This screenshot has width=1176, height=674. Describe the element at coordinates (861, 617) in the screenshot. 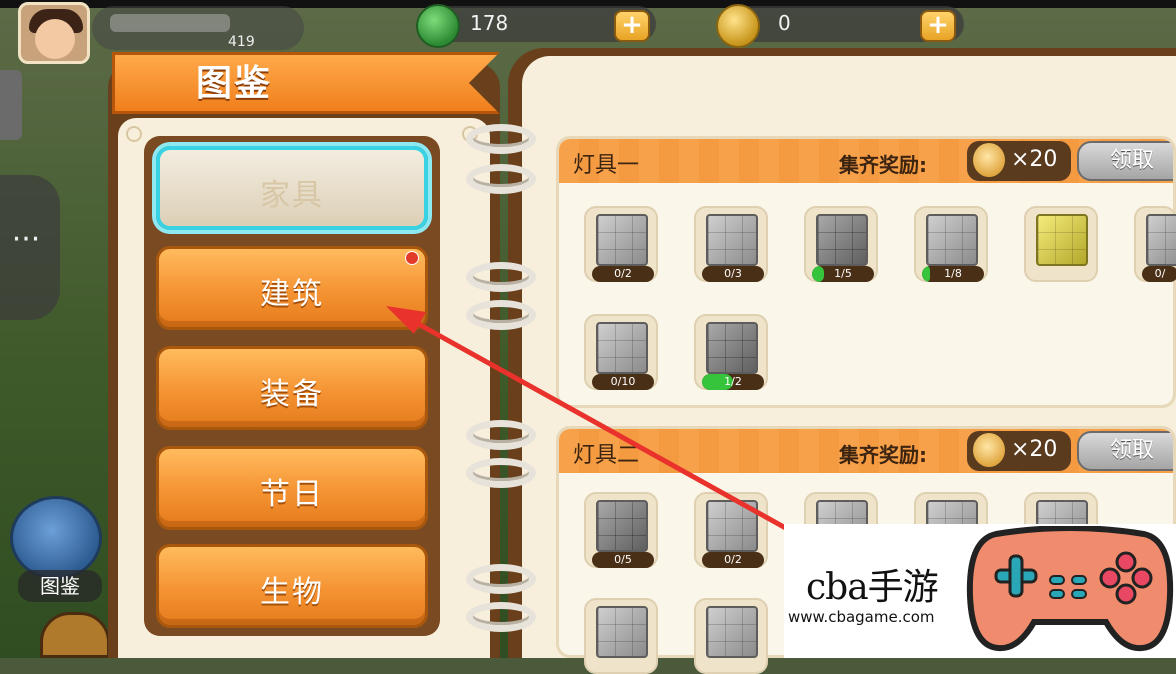

I see `watermark-url: www.cbagame.com` at that location.